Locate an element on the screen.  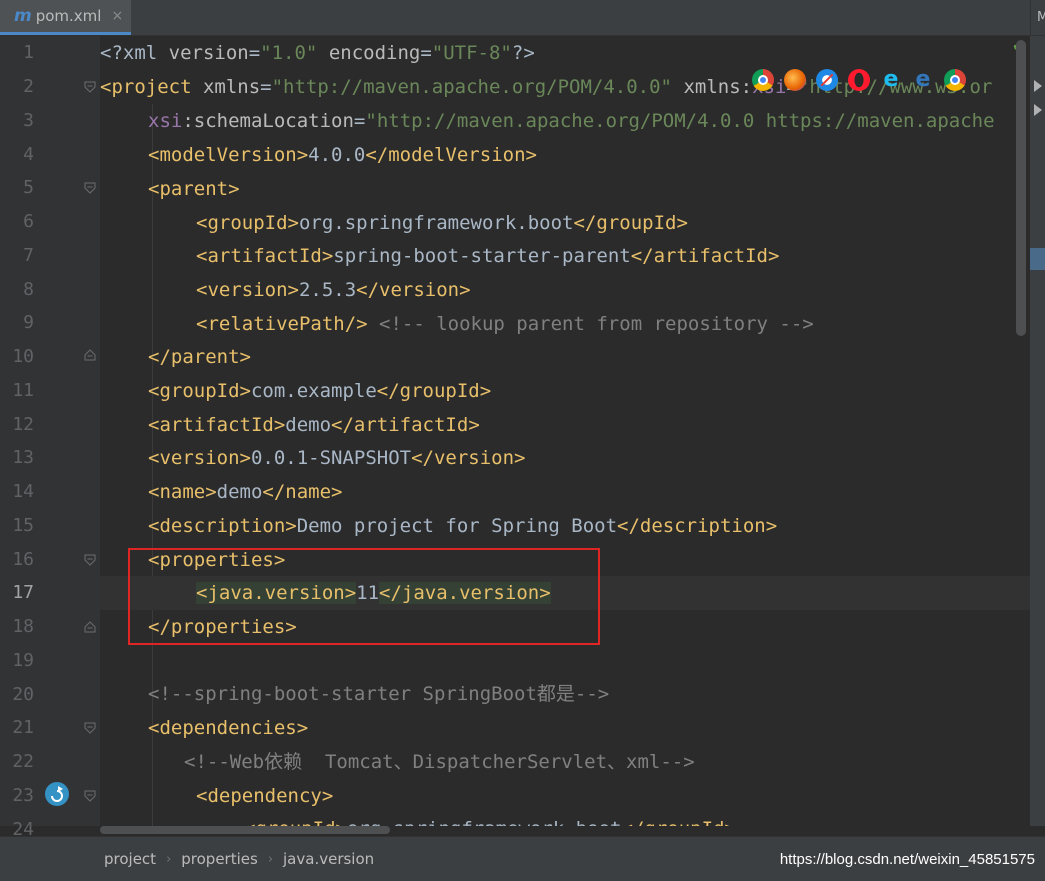
line-number: 21 is located at coordinates (23, 727).